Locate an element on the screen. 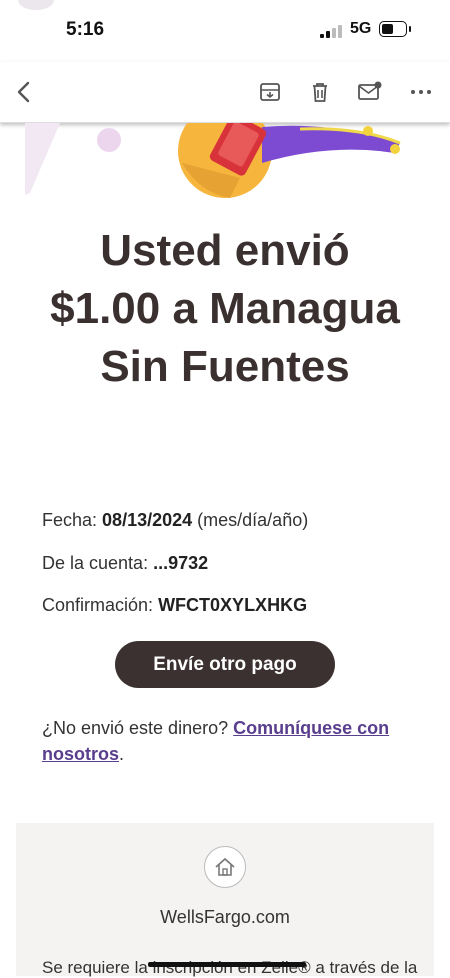 Image resolution: width=450 pixels, height=978 pixels. date-format: (mes/día/año) is located at coordinates (253, 520).